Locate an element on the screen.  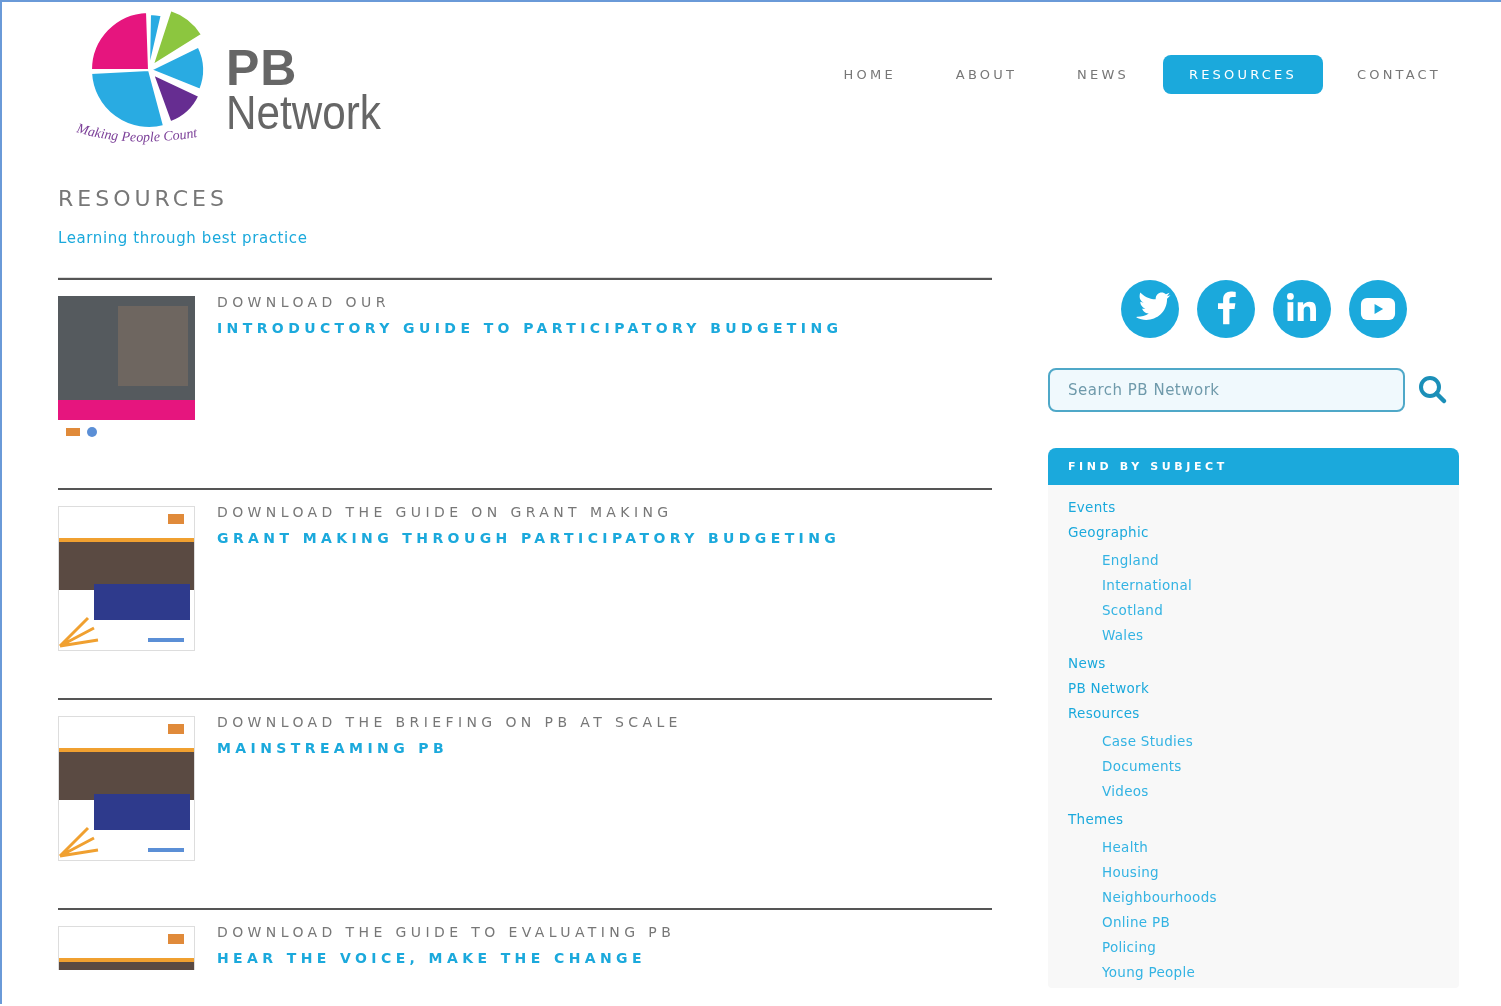
search-field: Search PB Network is located at coordinates (1226, 390).